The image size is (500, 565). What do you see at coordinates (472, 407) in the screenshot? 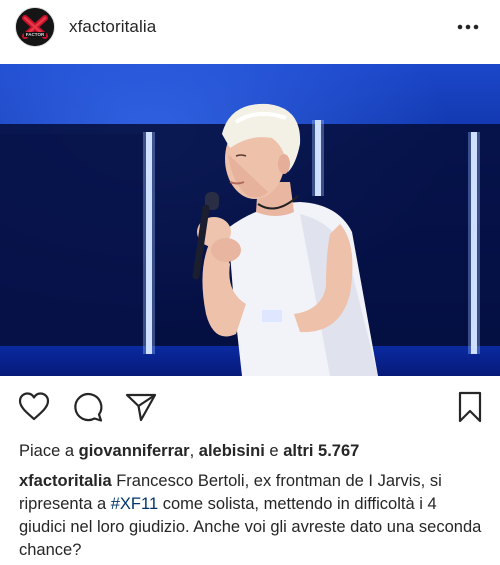
I see `bookmark-icon` at bounding box center [472, 407].